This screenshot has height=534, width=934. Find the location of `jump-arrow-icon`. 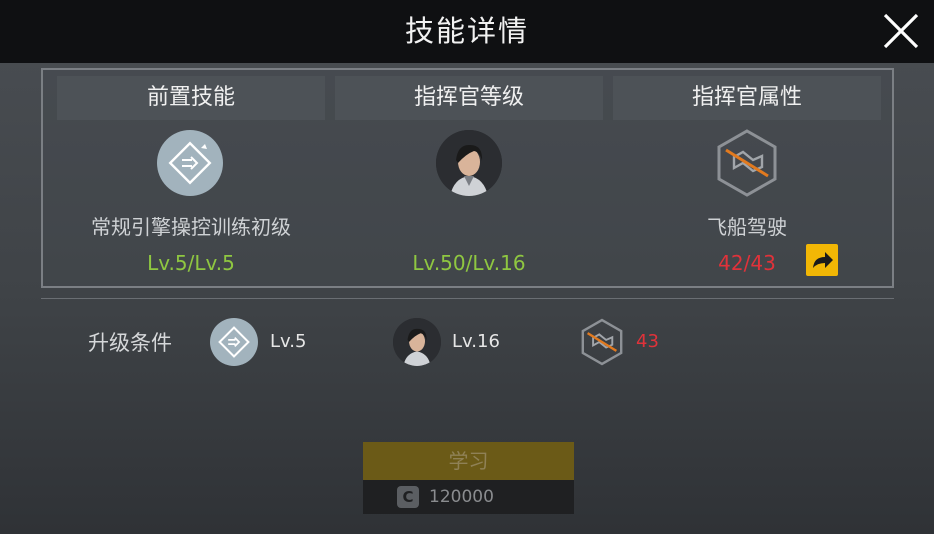

jump-arrow-icon is located at coordinates (823, 260).